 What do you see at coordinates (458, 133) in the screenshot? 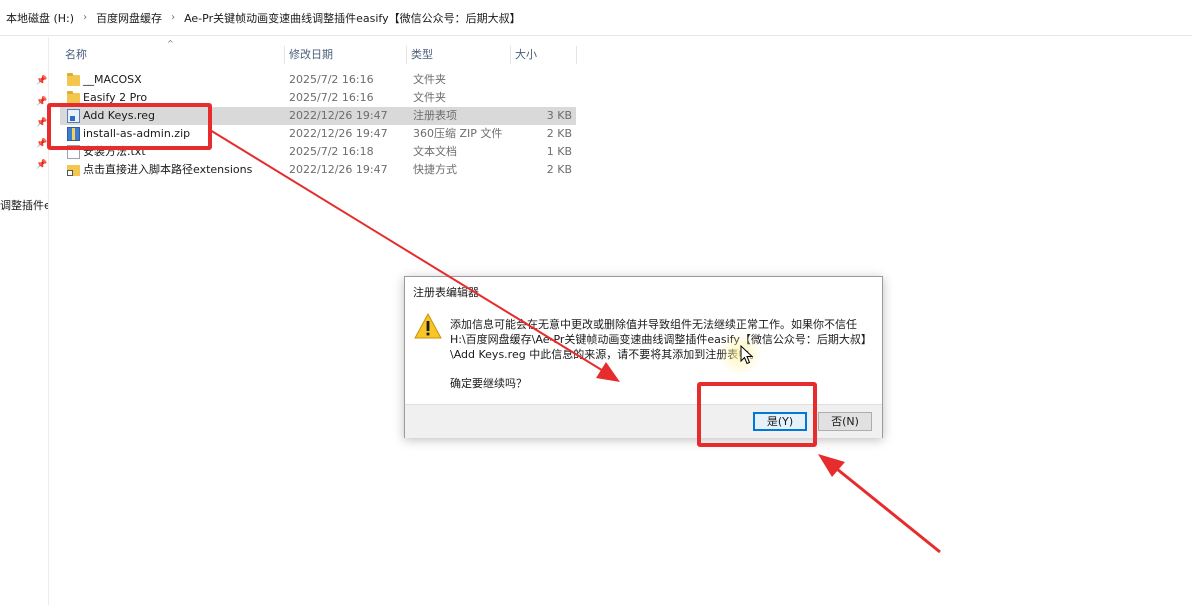
I see `file-type: 360压缩 ZIP 文件` at bounding box center [458, 133].